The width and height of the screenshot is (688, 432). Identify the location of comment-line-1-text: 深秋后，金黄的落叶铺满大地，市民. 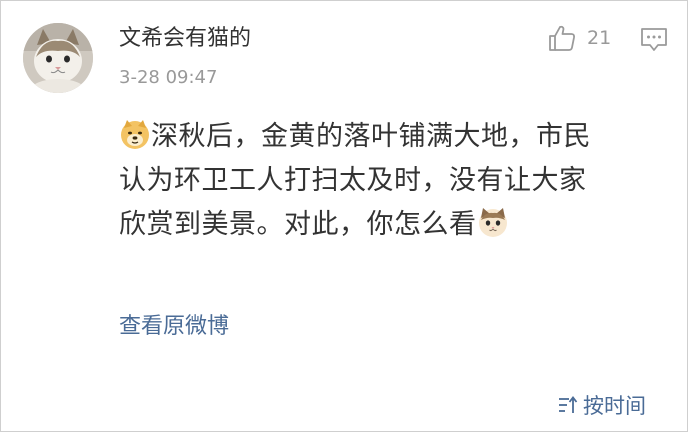
(371, 136).